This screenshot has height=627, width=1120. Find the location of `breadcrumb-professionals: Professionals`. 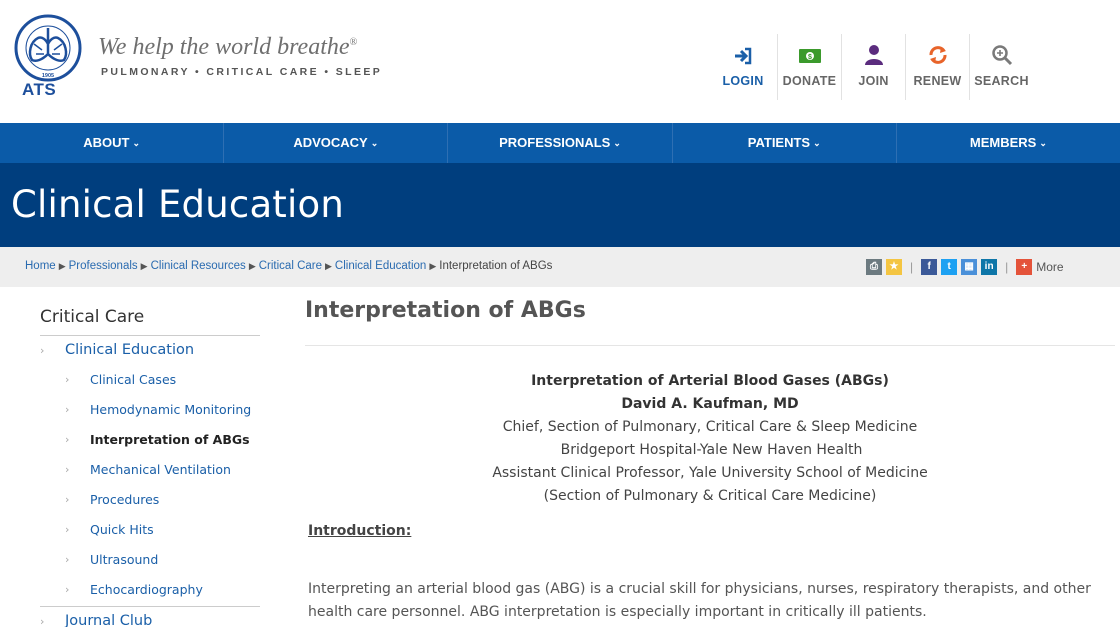

breadcrumb-professionals: Professionals is located at coordinates (103, 266).